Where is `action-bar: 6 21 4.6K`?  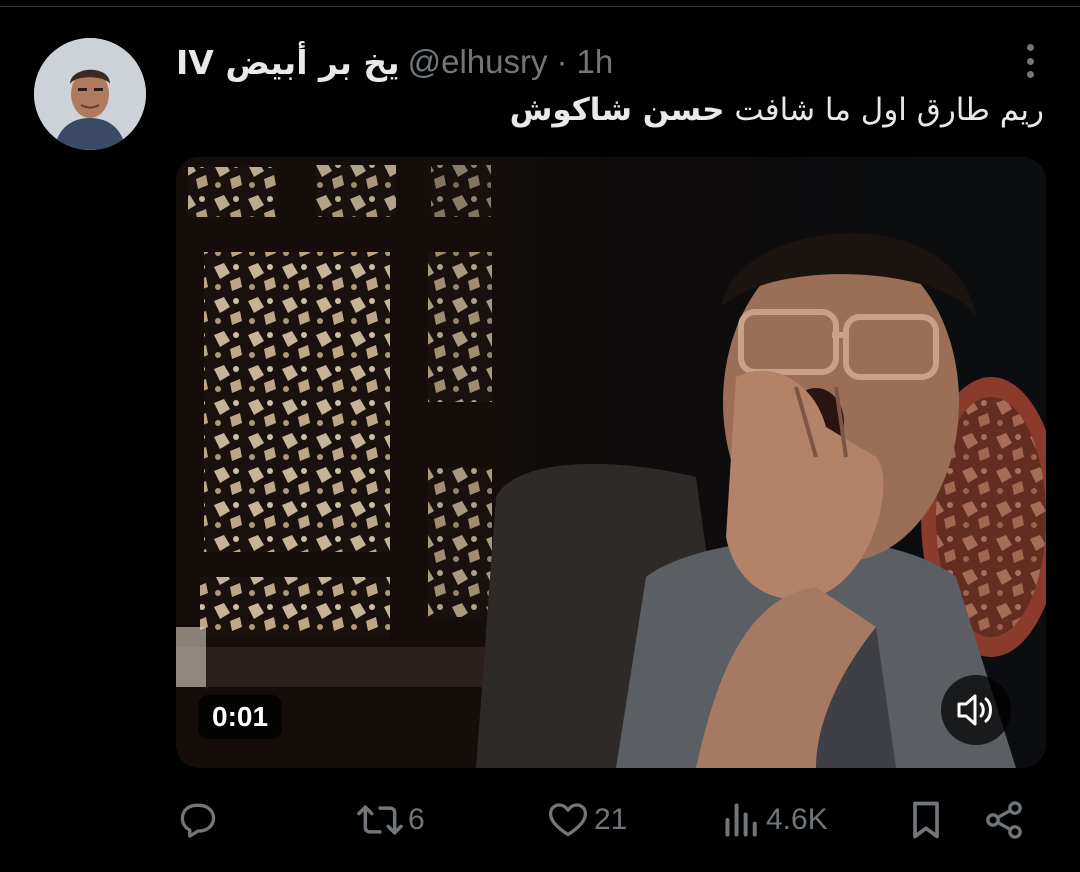 action-bar: 6 21 4.6K is located at coordinates (540, 820).